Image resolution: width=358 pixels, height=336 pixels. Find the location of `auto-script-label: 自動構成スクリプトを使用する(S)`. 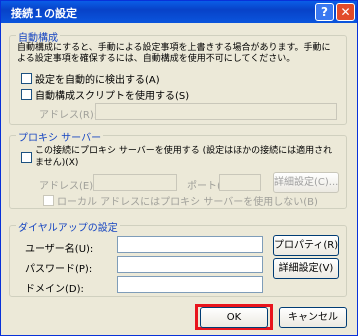

auto-script-label: 自動構成スクリプトを使用する(S) is located at coordinates (112, 94).